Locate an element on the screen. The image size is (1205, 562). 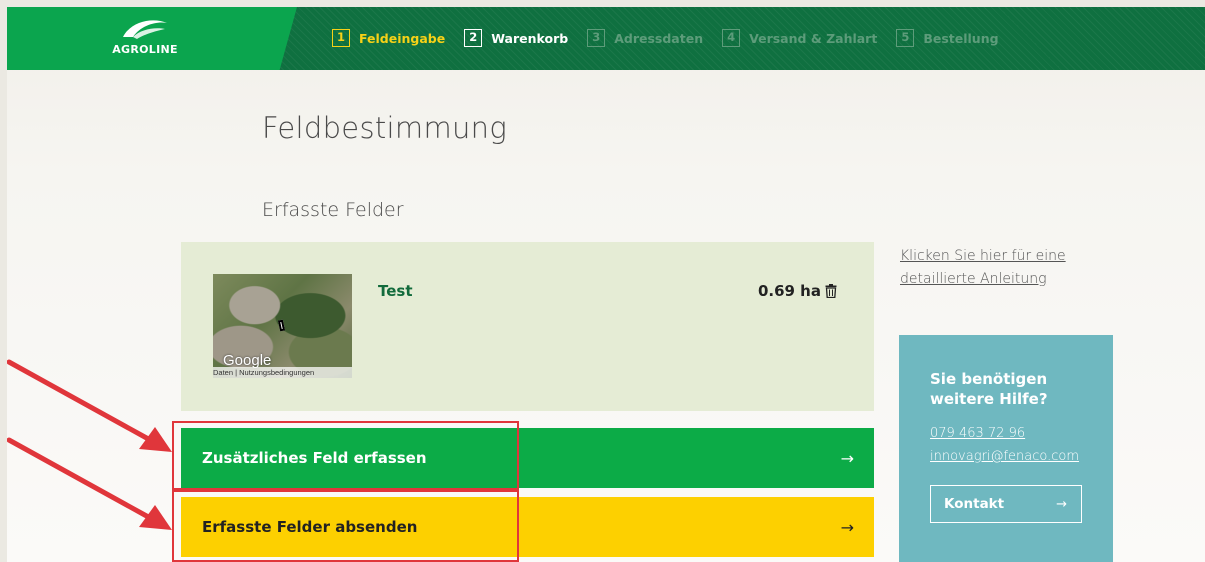
contact-button: Kontakt → is located at coordinates (1006, 504).